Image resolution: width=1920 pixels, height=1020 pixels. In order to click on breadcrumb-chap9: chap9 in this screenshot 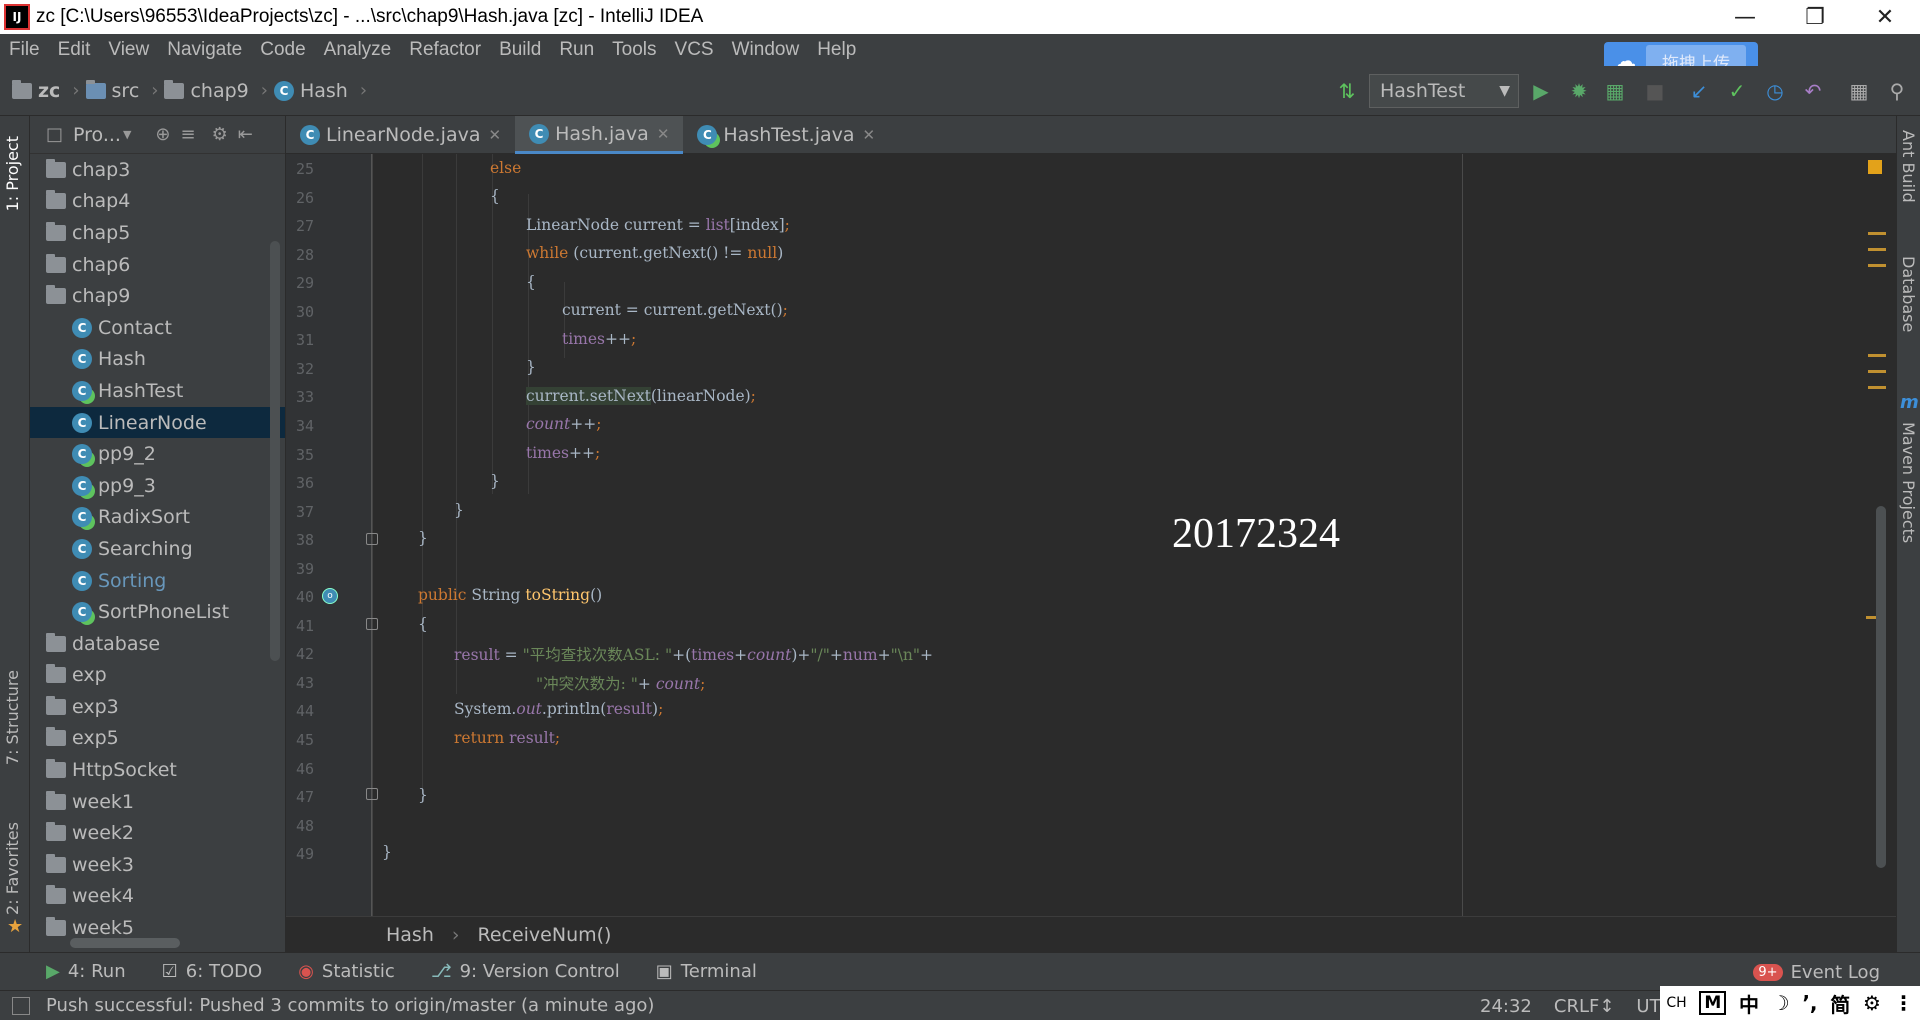, I will do `click(206, 90)`.